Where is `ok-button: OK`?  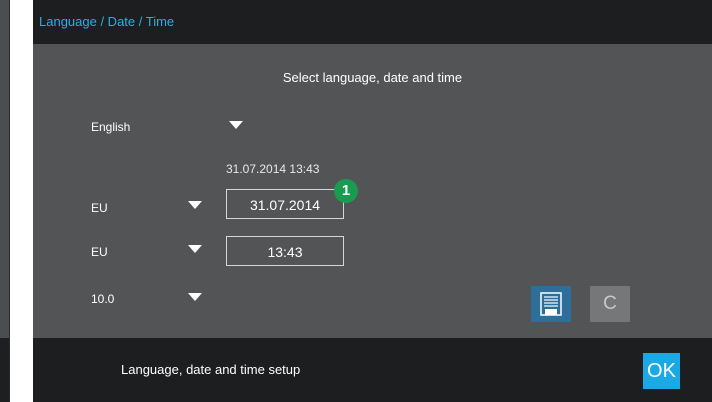 ok-button: OK is located at coordinates (661, 371).